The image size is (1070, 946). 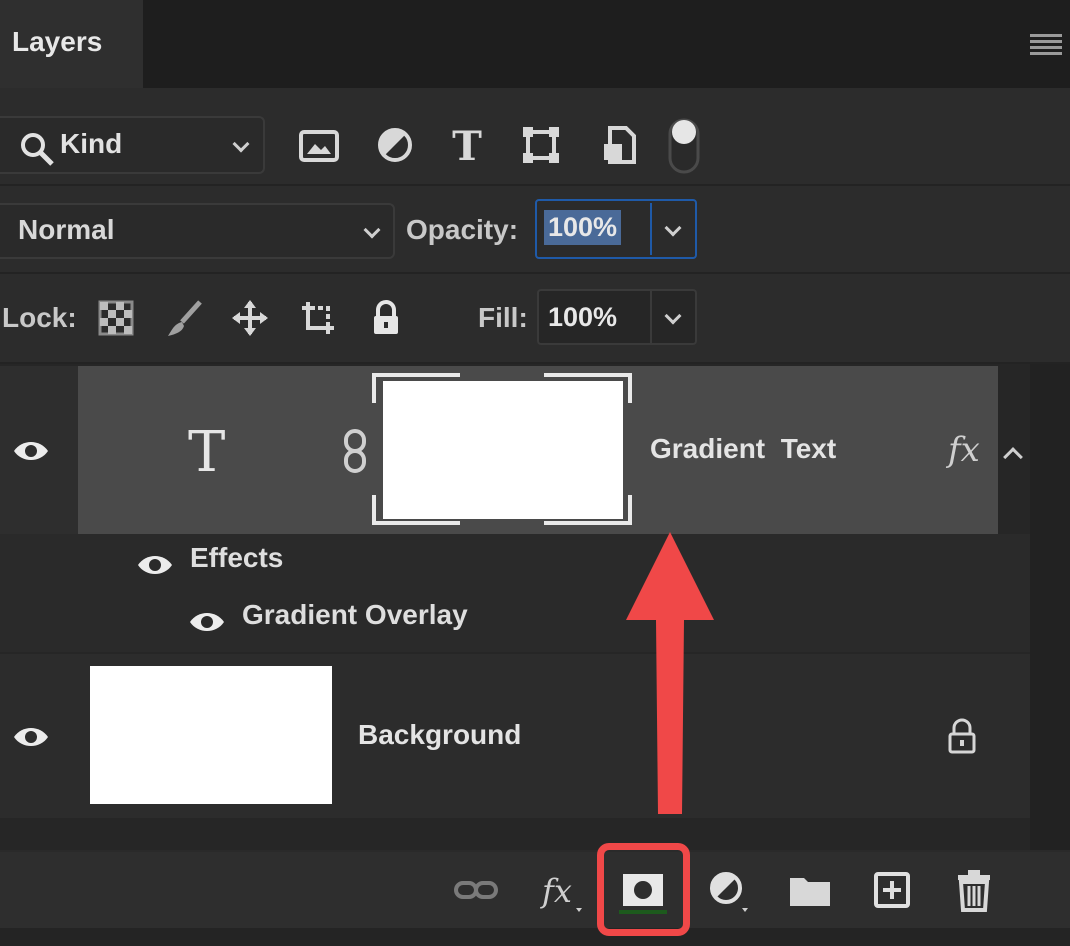 I want to click on layer-name: Gradient Text, so click(x=743, y=449).